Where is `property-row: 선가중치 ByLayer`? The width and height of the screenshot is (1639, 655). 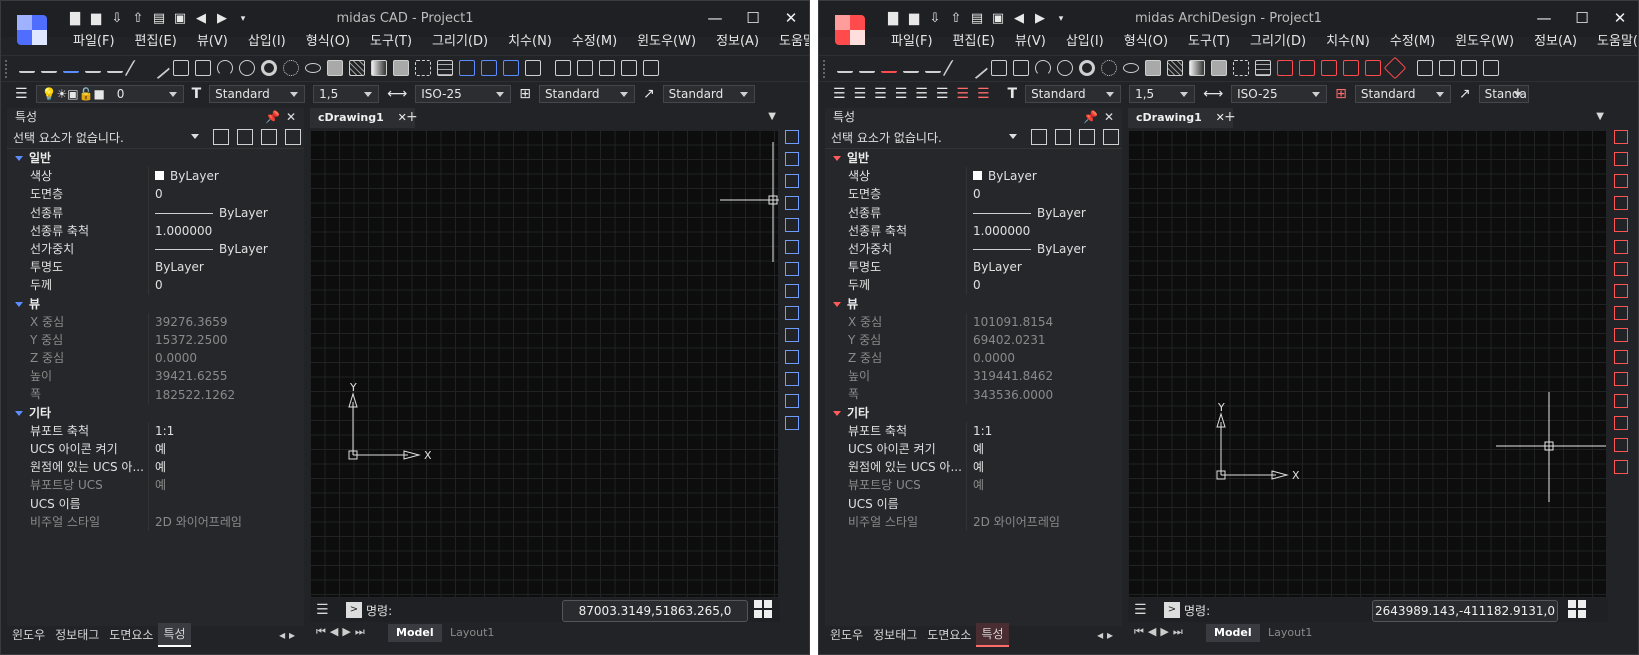
property-row: 선가중치 ByLayer is located at coordinates (973, 249).